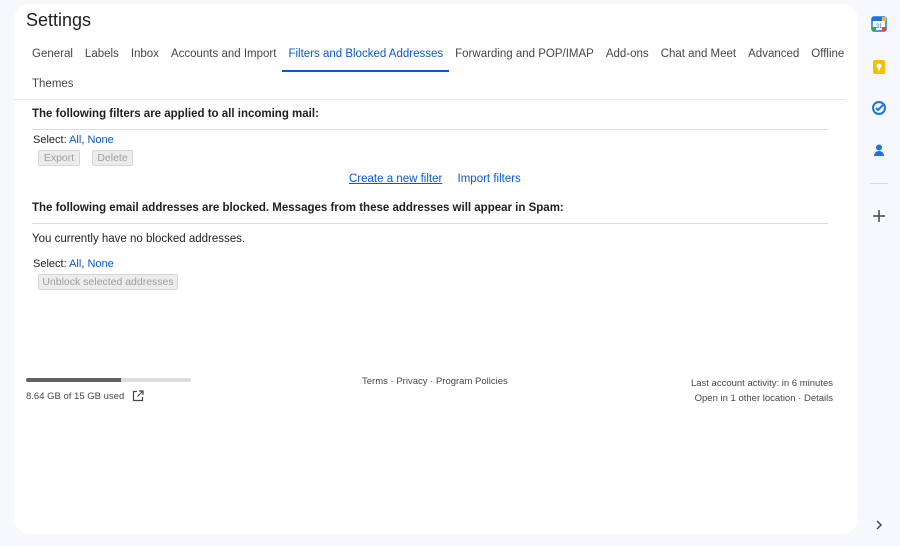 Image resolution: width=900 pixels, height=546 pixels. What do you see at coordinates (827, 58) in the screenshot?
I see `tab-offline: Offline` at bounding box center [827, 58].